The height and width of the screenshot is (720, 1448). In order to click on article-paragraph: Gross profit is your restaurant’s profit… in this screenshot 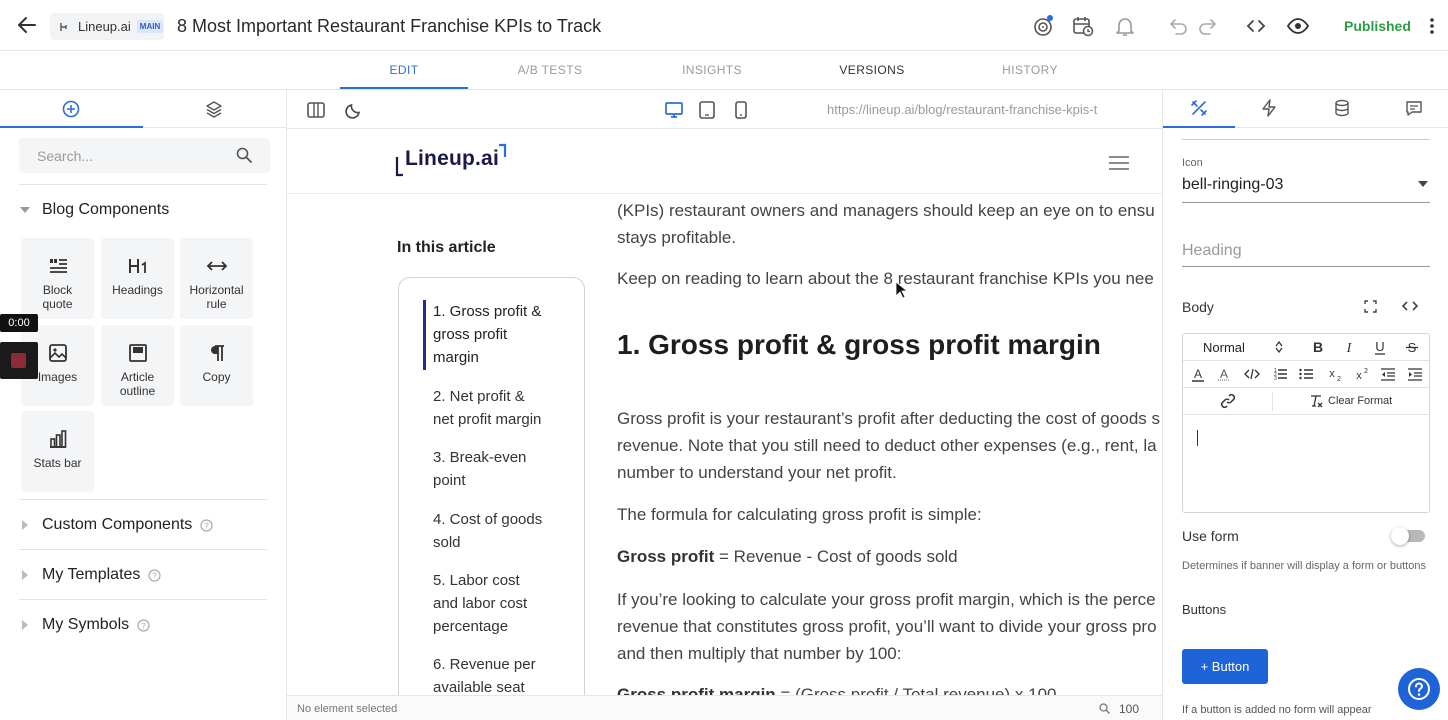, I will do `click(889, 445)`.